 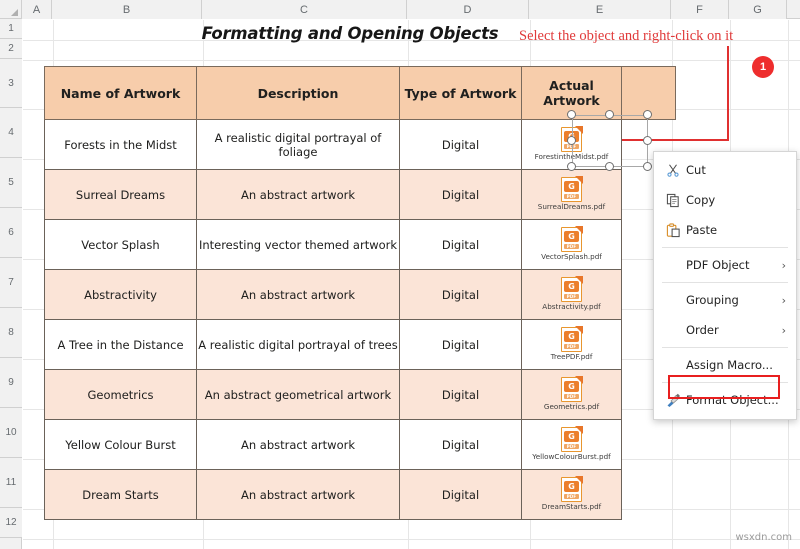 What do you see at coordinates (571, 407) in the screenshot?
I see `pdf-file-label: Geometrics.pdf` at bounding box center [571, 407].